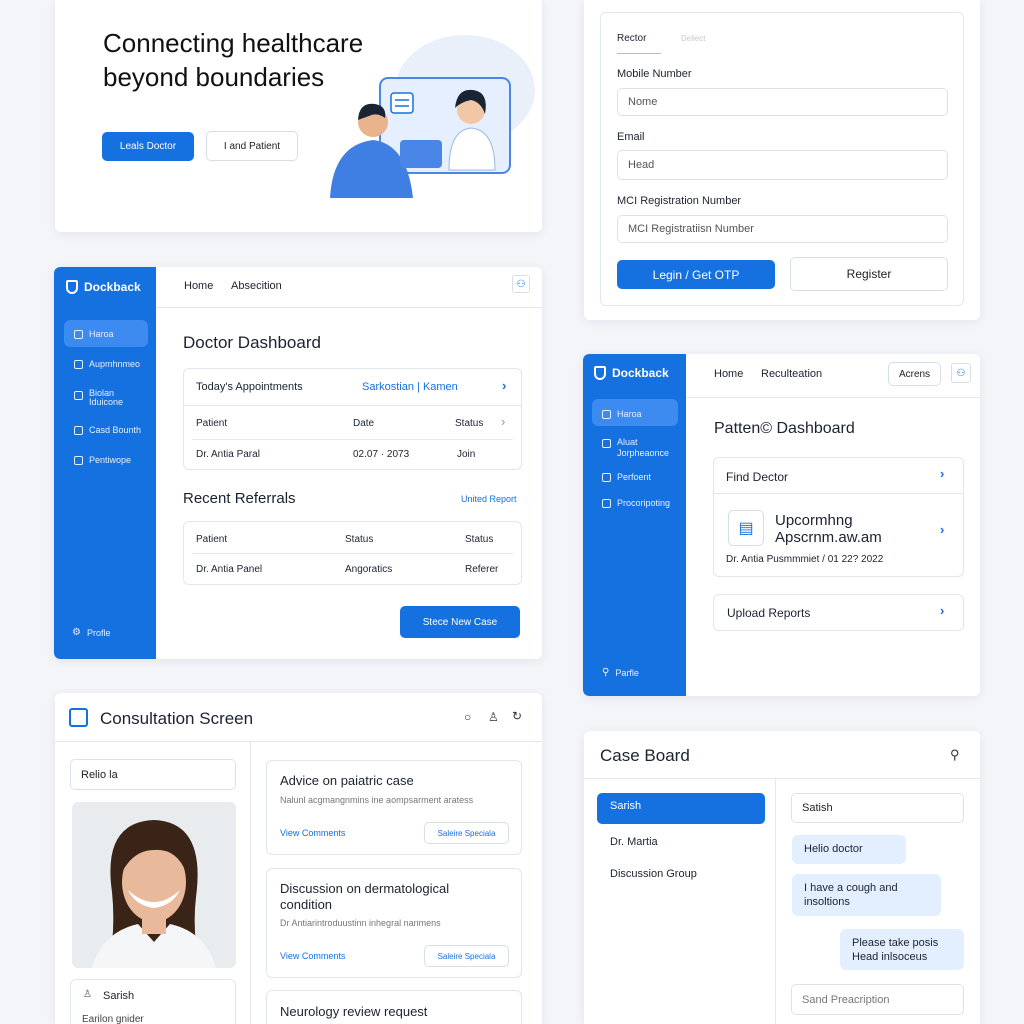 The height and width of the screenshot is (1024, 1024). Describe the element at coordinates (98, 398) in the screenshot. I see `sidebar-item-biolan: Biolan Iduicone` at that location.